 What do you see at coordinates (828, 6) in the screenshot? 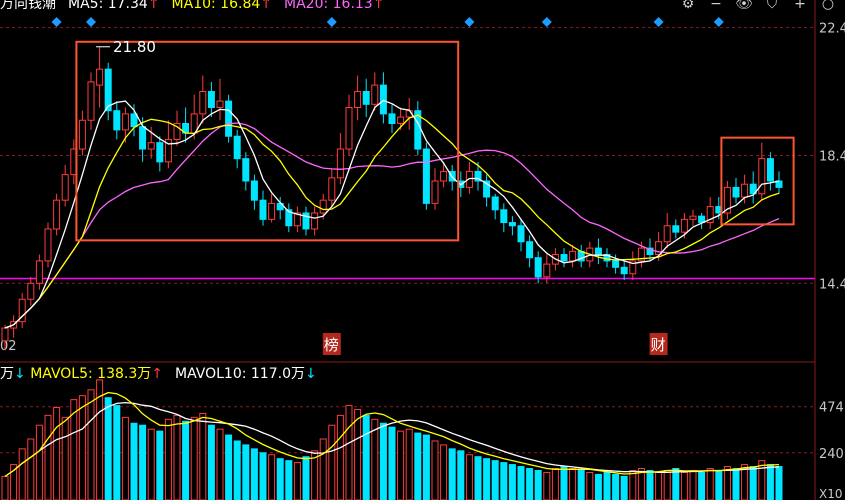
I see `close-icon: ○` at bounding box center [828, 6].